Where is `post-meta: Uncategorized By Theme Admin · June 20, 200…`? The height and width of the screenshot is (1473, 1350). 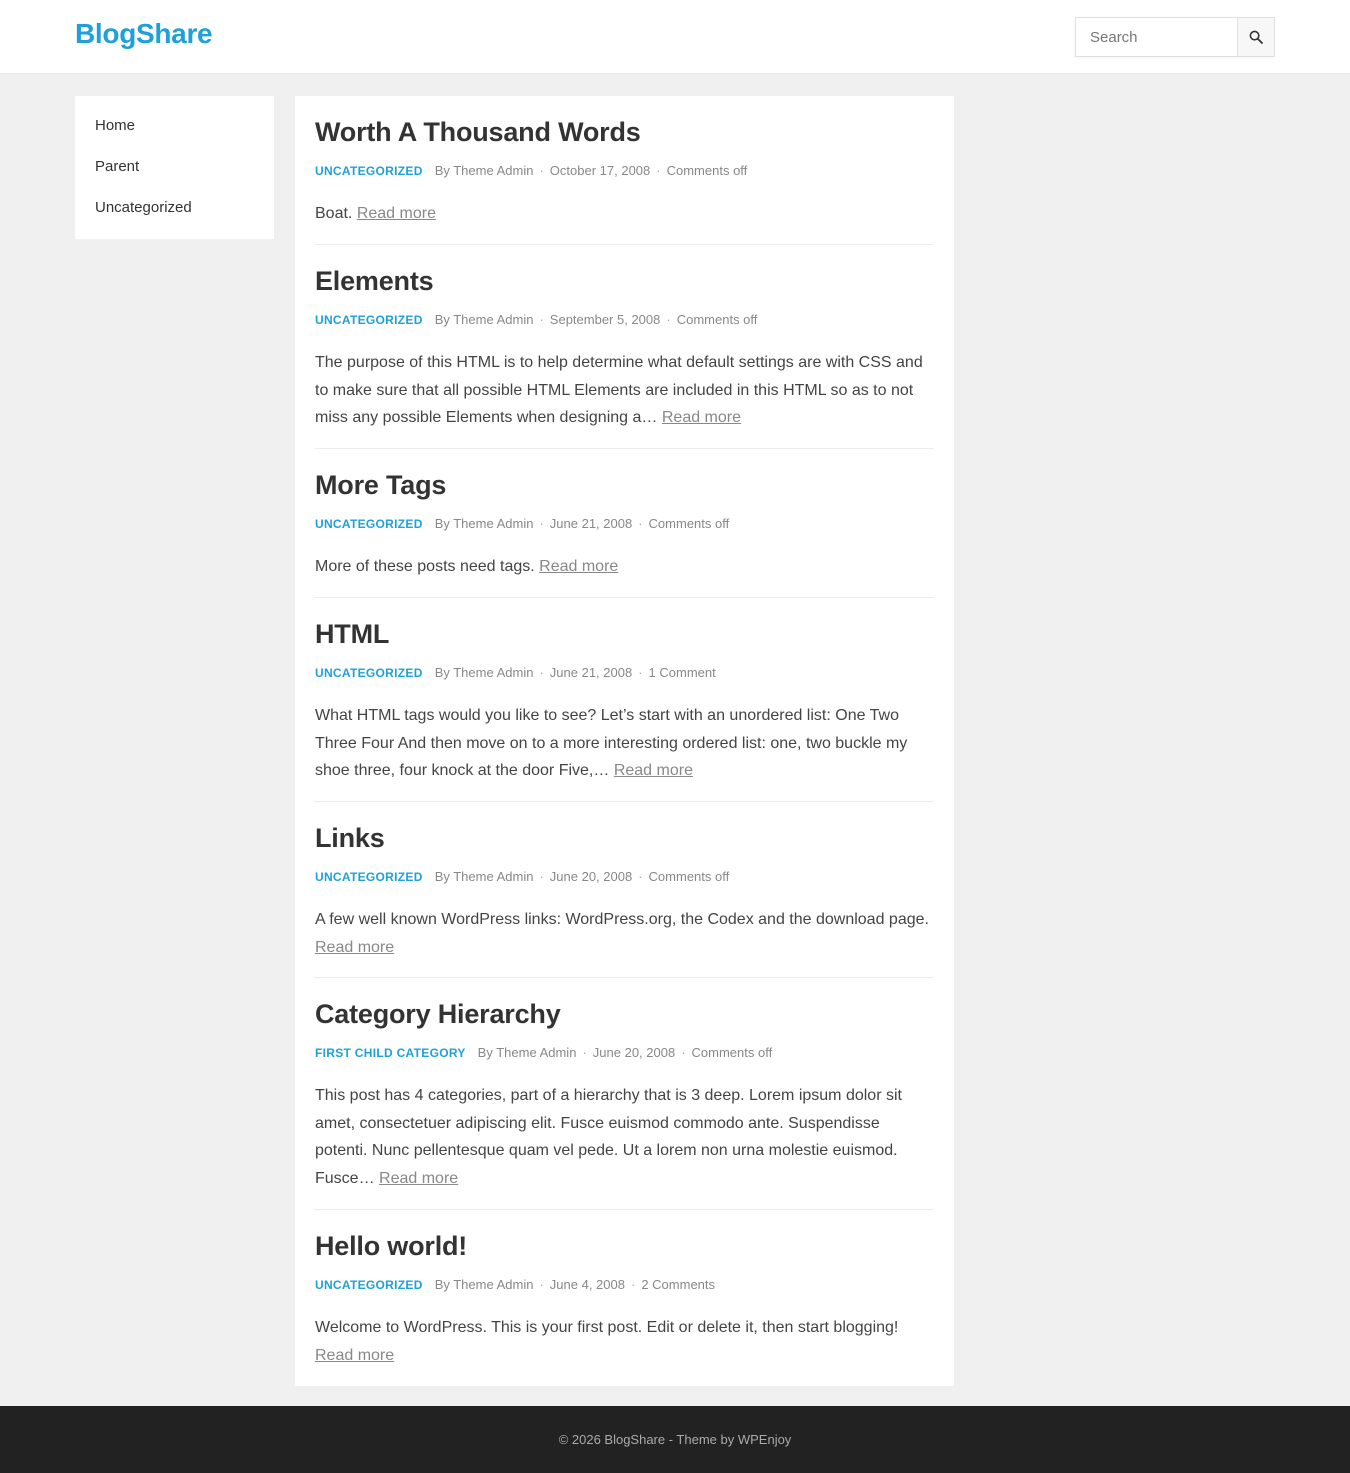 post-meta: Uncategorized By Theme Admin · June 20, 200… is located at coordinates (624, 877).